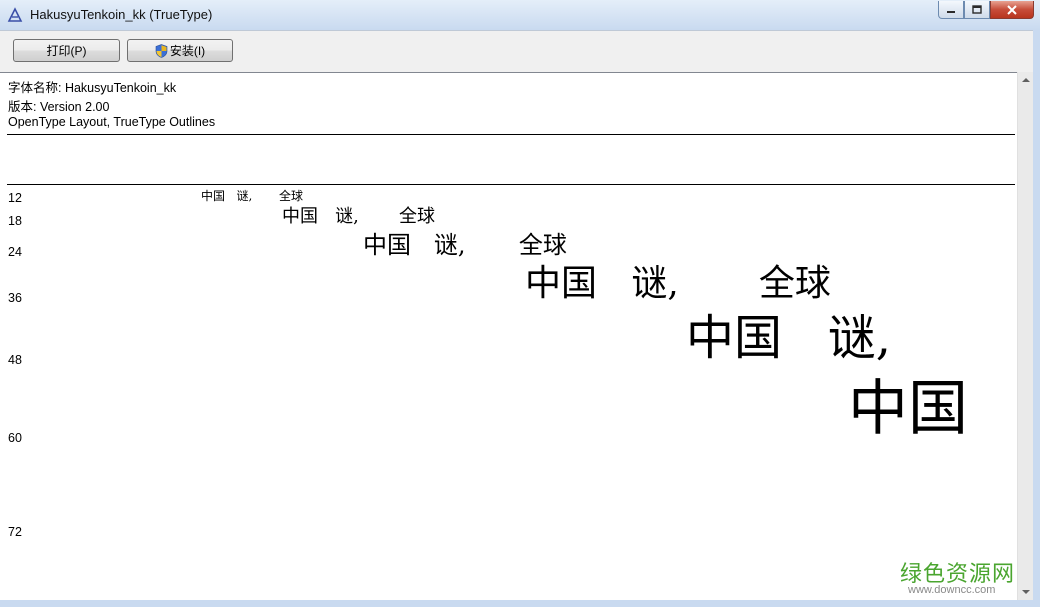 Image resolution: width=1040 pixels, height=607 pixels. I want to click on sample-text: 中国 谜,, so click(789, 338).